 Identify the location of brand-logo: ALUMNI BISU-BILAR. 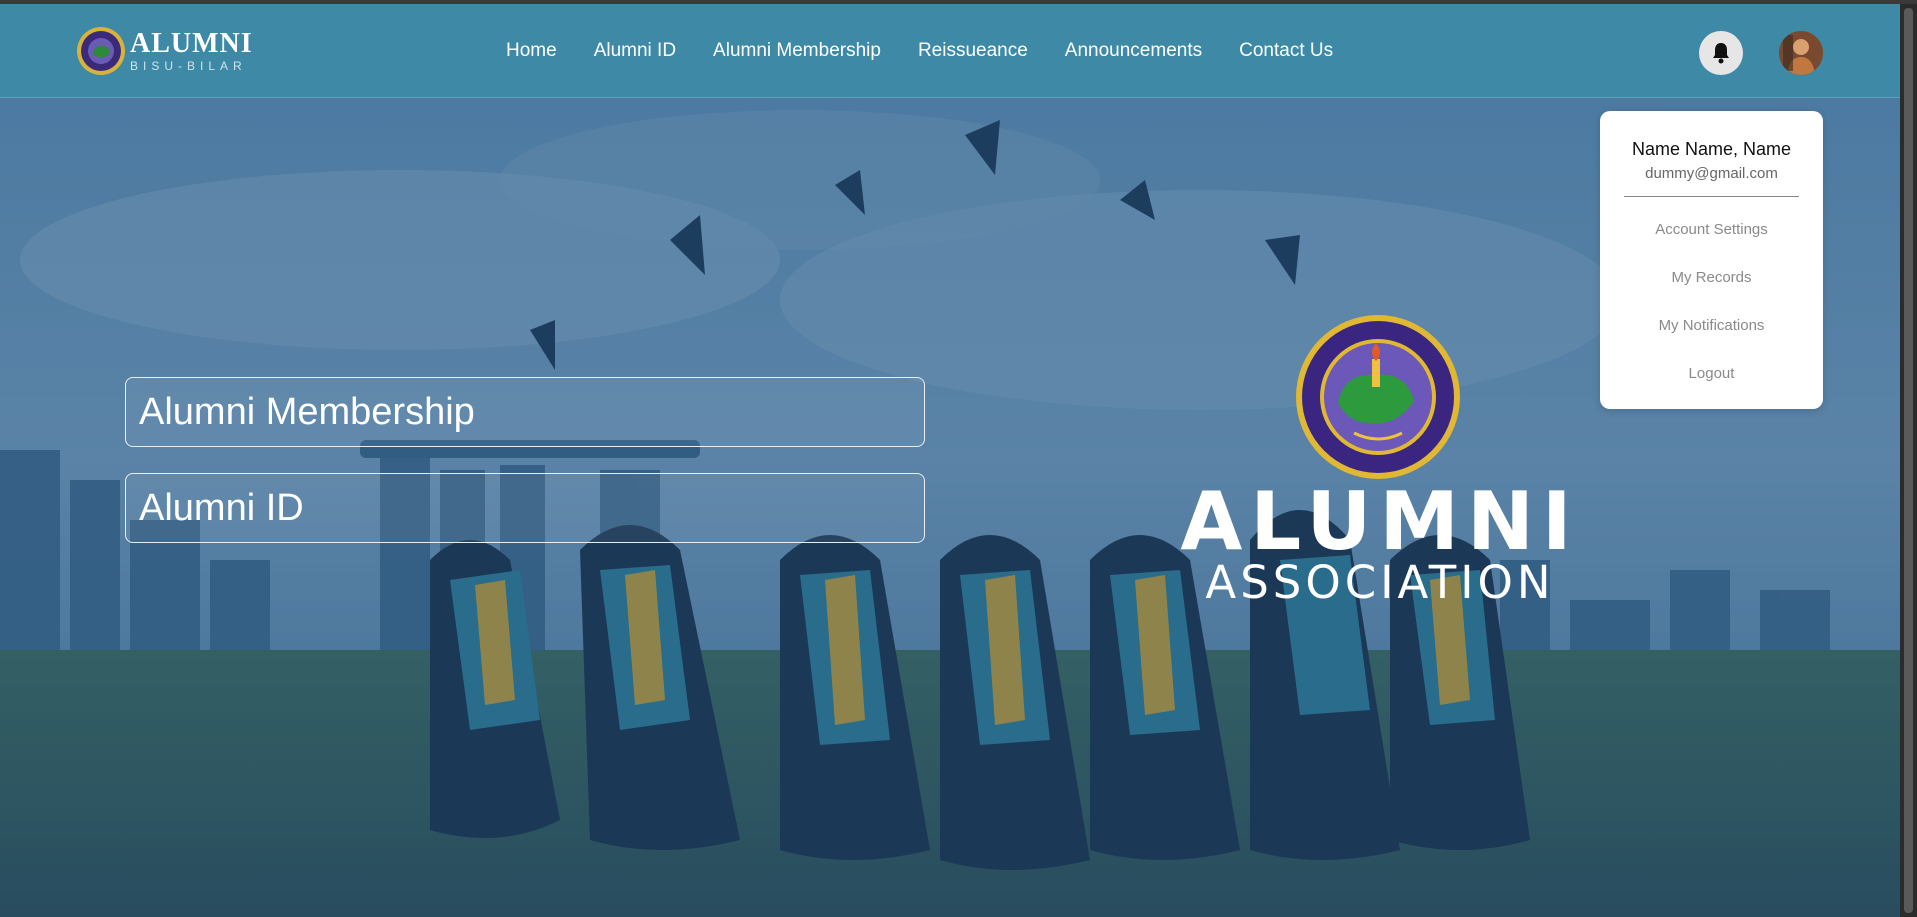
(164, 51).